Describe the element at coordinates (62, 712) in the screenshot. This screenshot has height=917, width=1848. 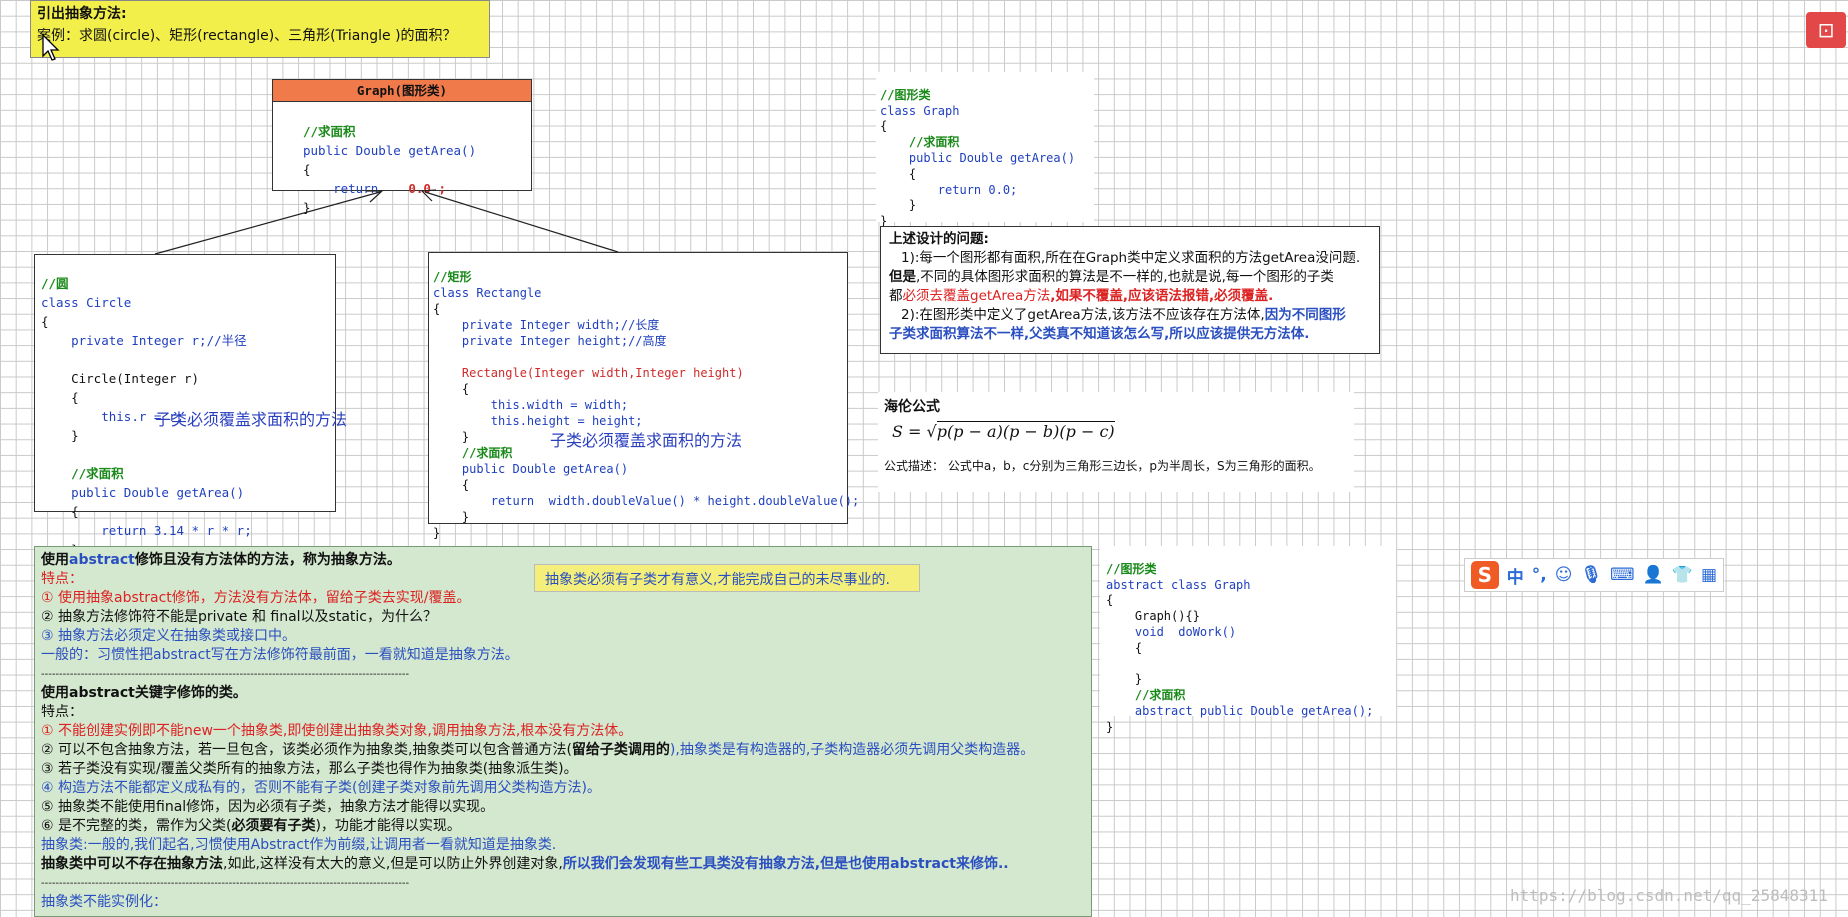
I see `features-label: 特点：` at that location.